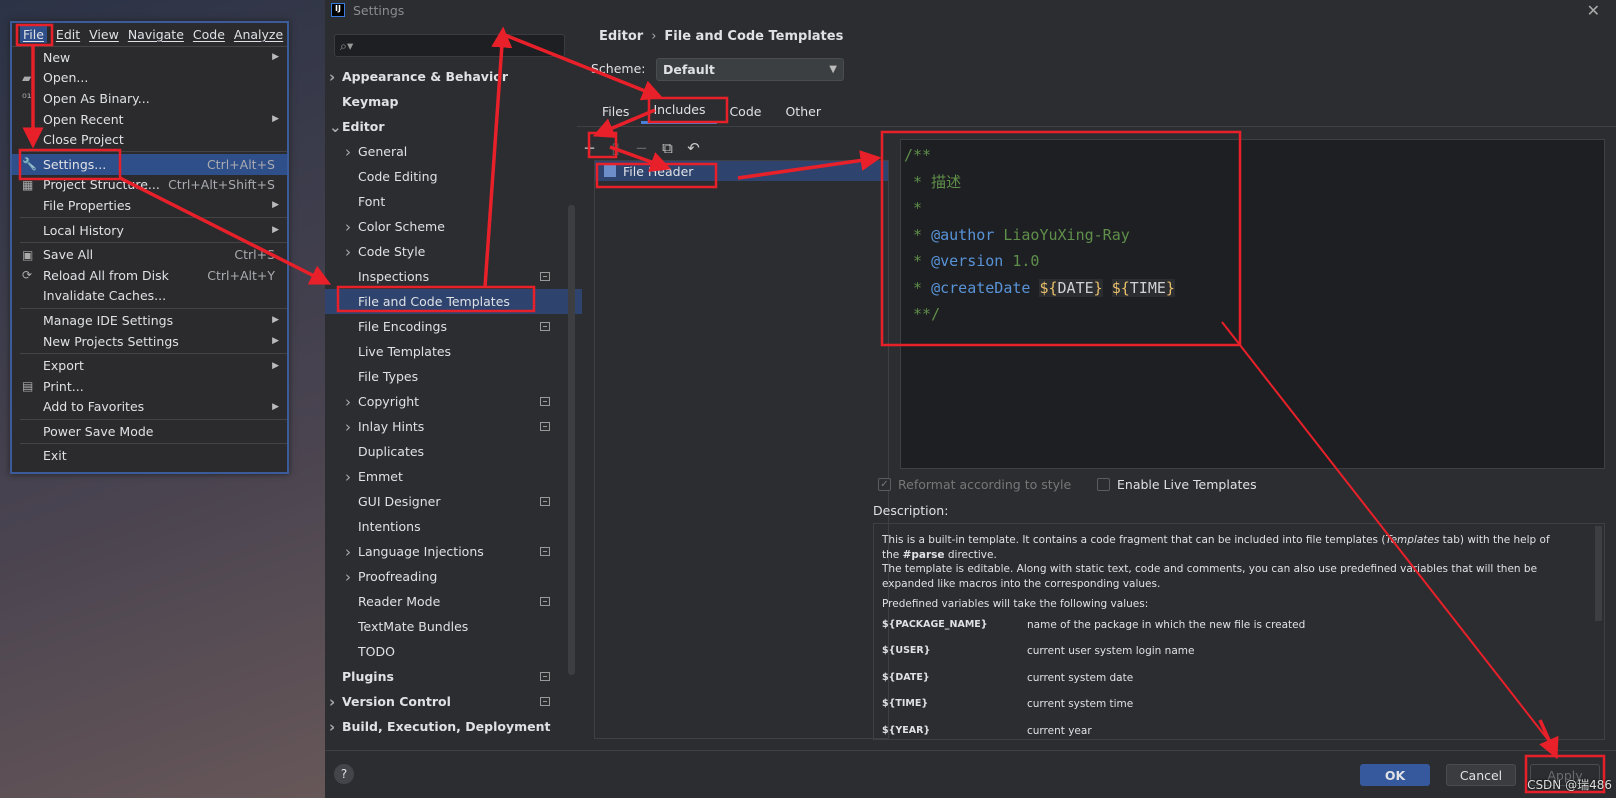  What do you see at coordinates (149, 185) in the screenshot?
I see `menu-item-project-structure: ▦ Project Structure... Ctrl+Alt+Shift+S` at bounding box center [149, 185].